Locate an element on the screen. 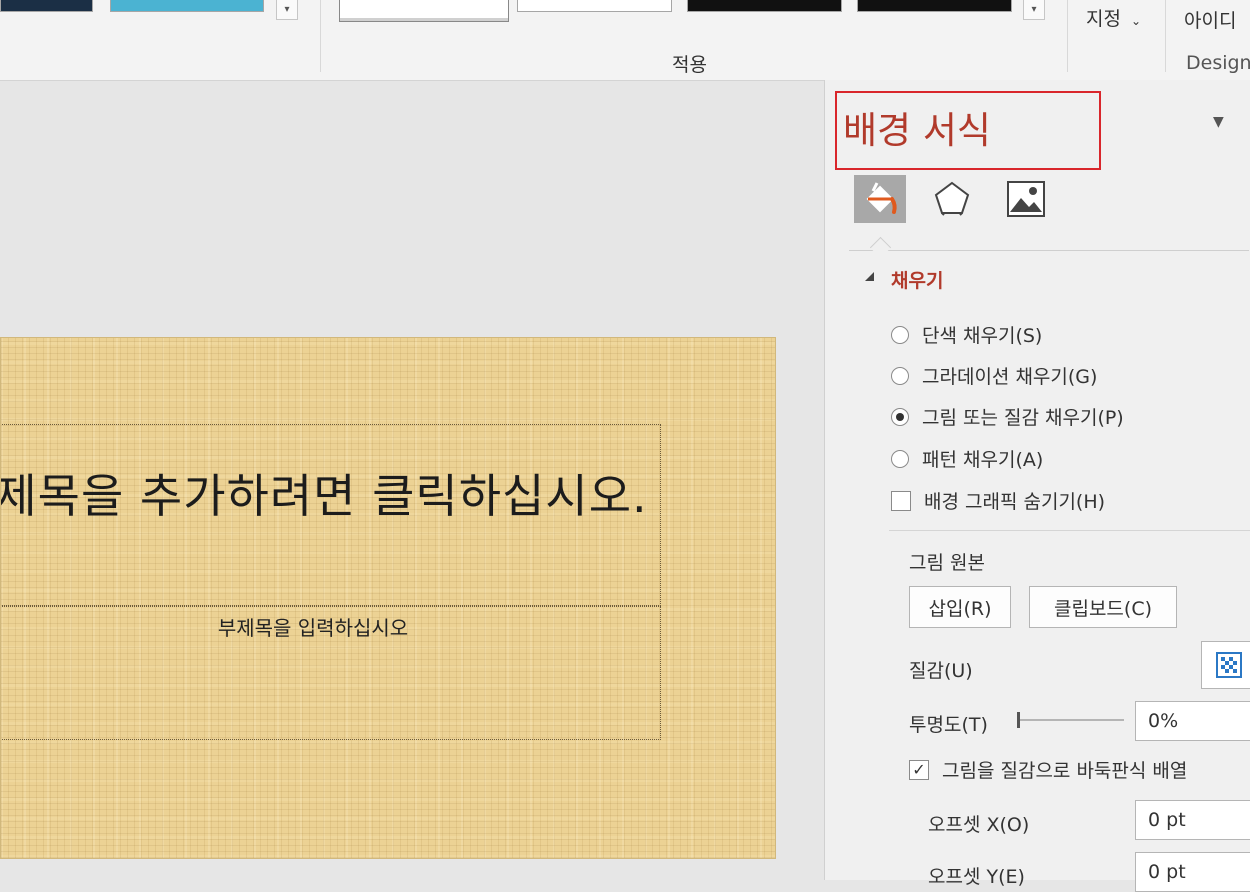 The width and height of the screenshot is (1250, 892). transparency-label: 투명도(T) is located at coordinates (948, 725).